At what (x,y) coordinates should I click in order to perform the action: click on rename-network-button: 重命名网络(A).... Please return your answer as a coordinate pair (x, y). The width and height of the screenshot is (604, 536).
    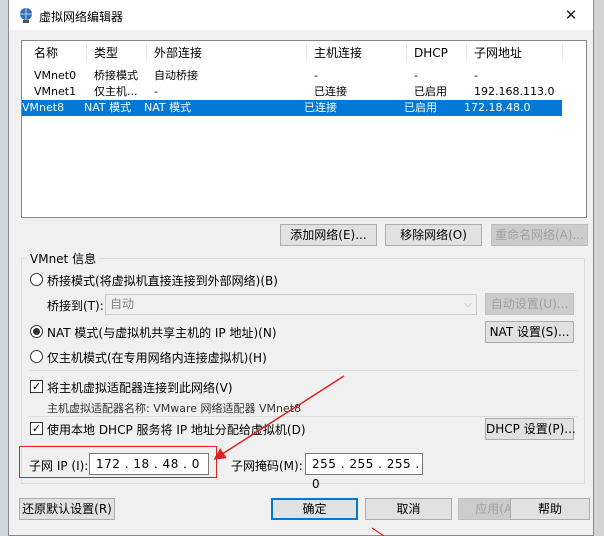
    Looking at the image, I should click on (539, 235).